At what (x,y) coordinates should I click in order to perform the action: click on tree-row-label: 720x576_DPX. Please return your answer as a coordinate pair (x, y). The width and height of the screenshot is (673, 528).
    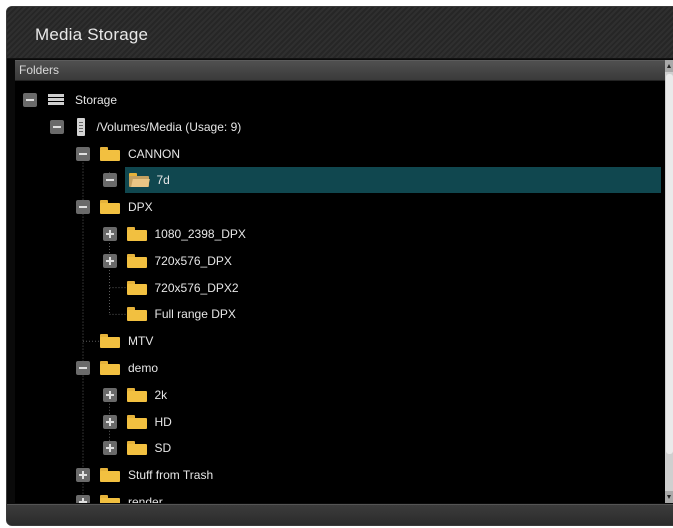
    Looking at the image, I should click on (193, 260).